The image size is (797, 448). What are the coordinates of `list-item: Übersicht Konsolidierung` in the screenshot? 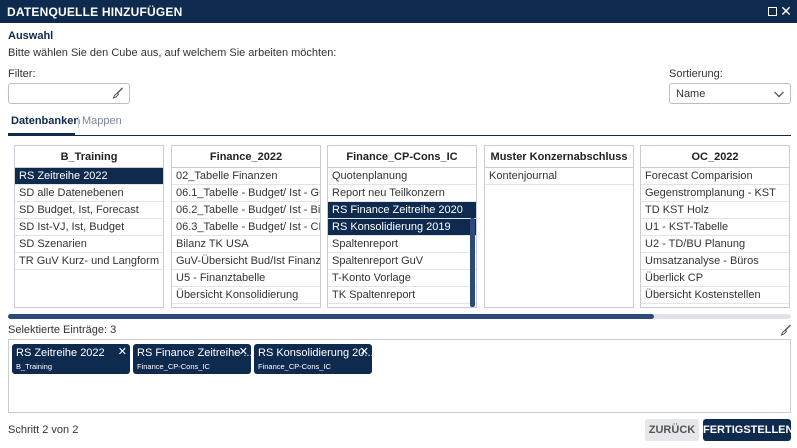 It's located at (246, 295).